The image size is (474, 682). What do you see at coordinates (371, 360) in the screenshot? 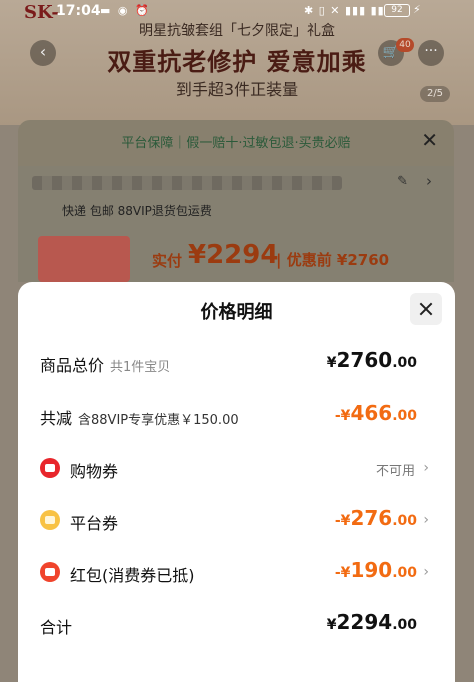
I see `total-price-amount: ¥2760.00` at bounding box center [371, 360].